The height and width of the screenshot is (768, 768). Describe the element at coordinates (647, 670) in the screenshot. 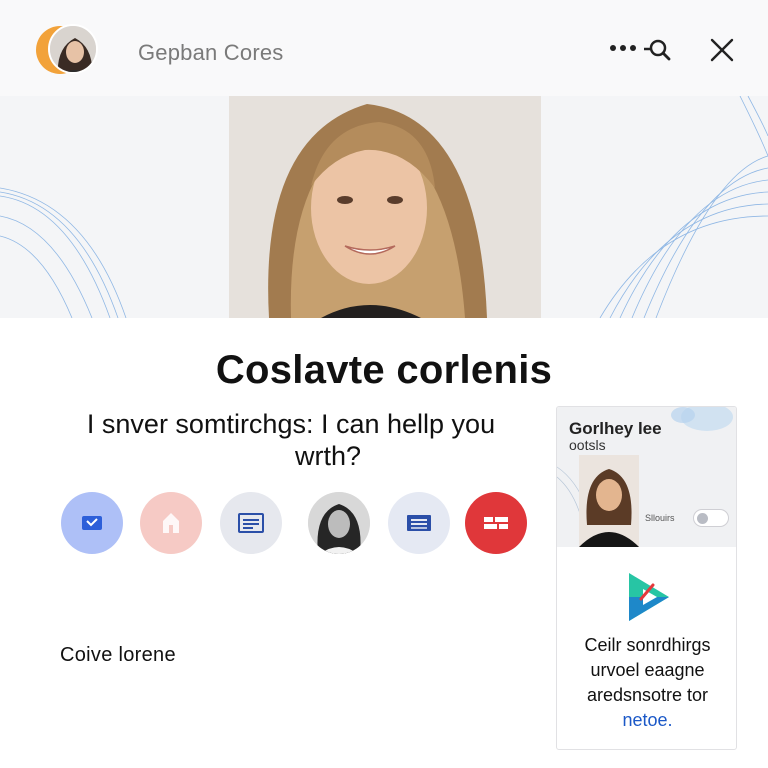

I see `card-body-line-2: urvoel eaagne` at that location.